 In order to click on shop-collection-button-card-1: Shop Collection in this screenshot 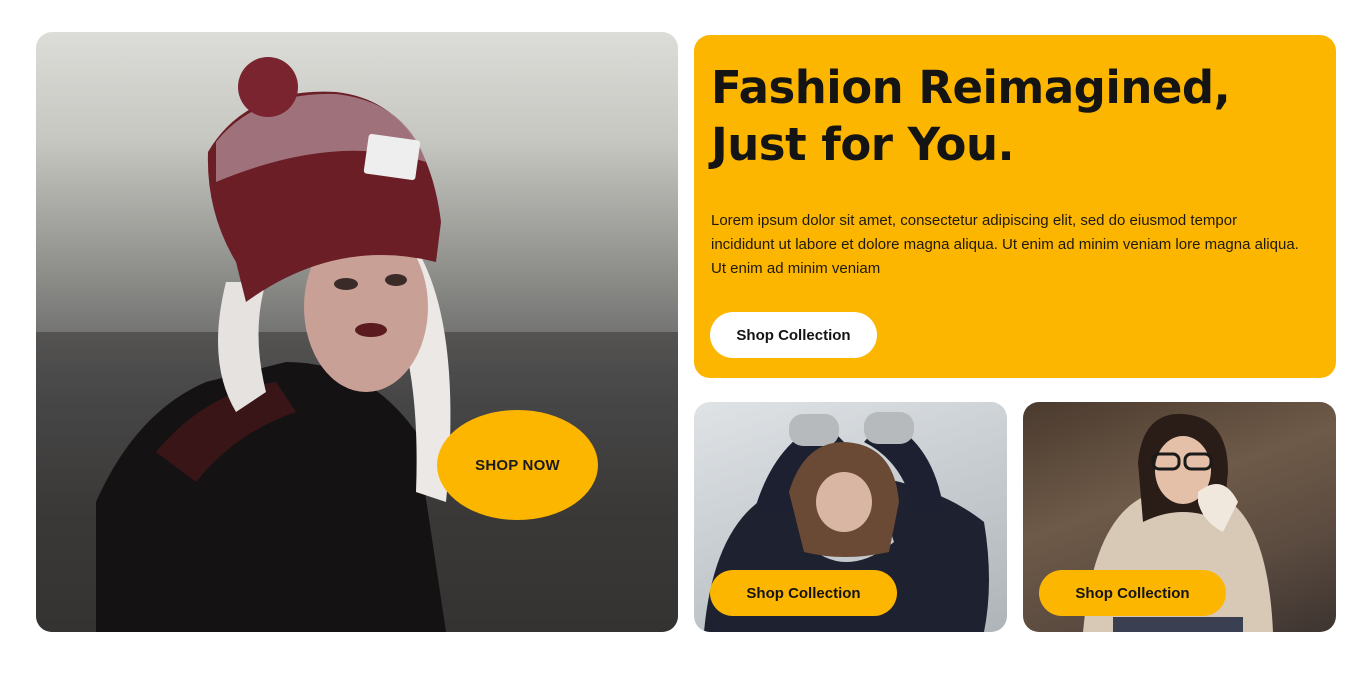, I will do `click(803, 593)`.